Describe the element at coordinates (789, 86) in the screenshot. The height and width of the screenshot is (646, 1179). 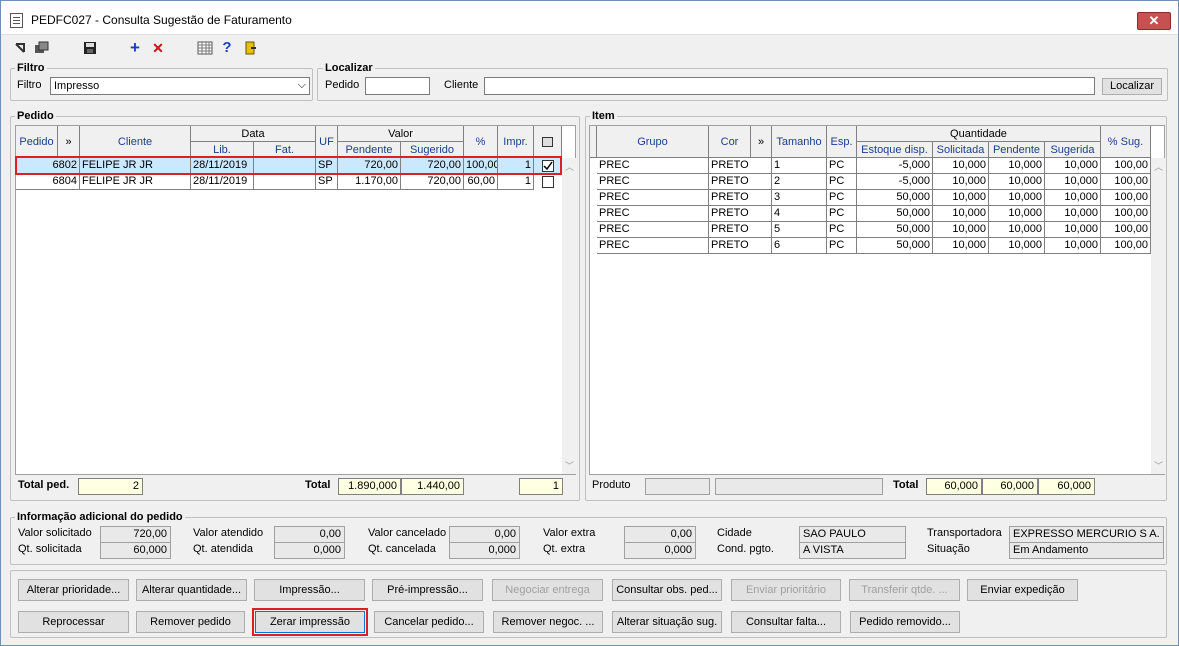
I see `cliente-search-input` at that location.